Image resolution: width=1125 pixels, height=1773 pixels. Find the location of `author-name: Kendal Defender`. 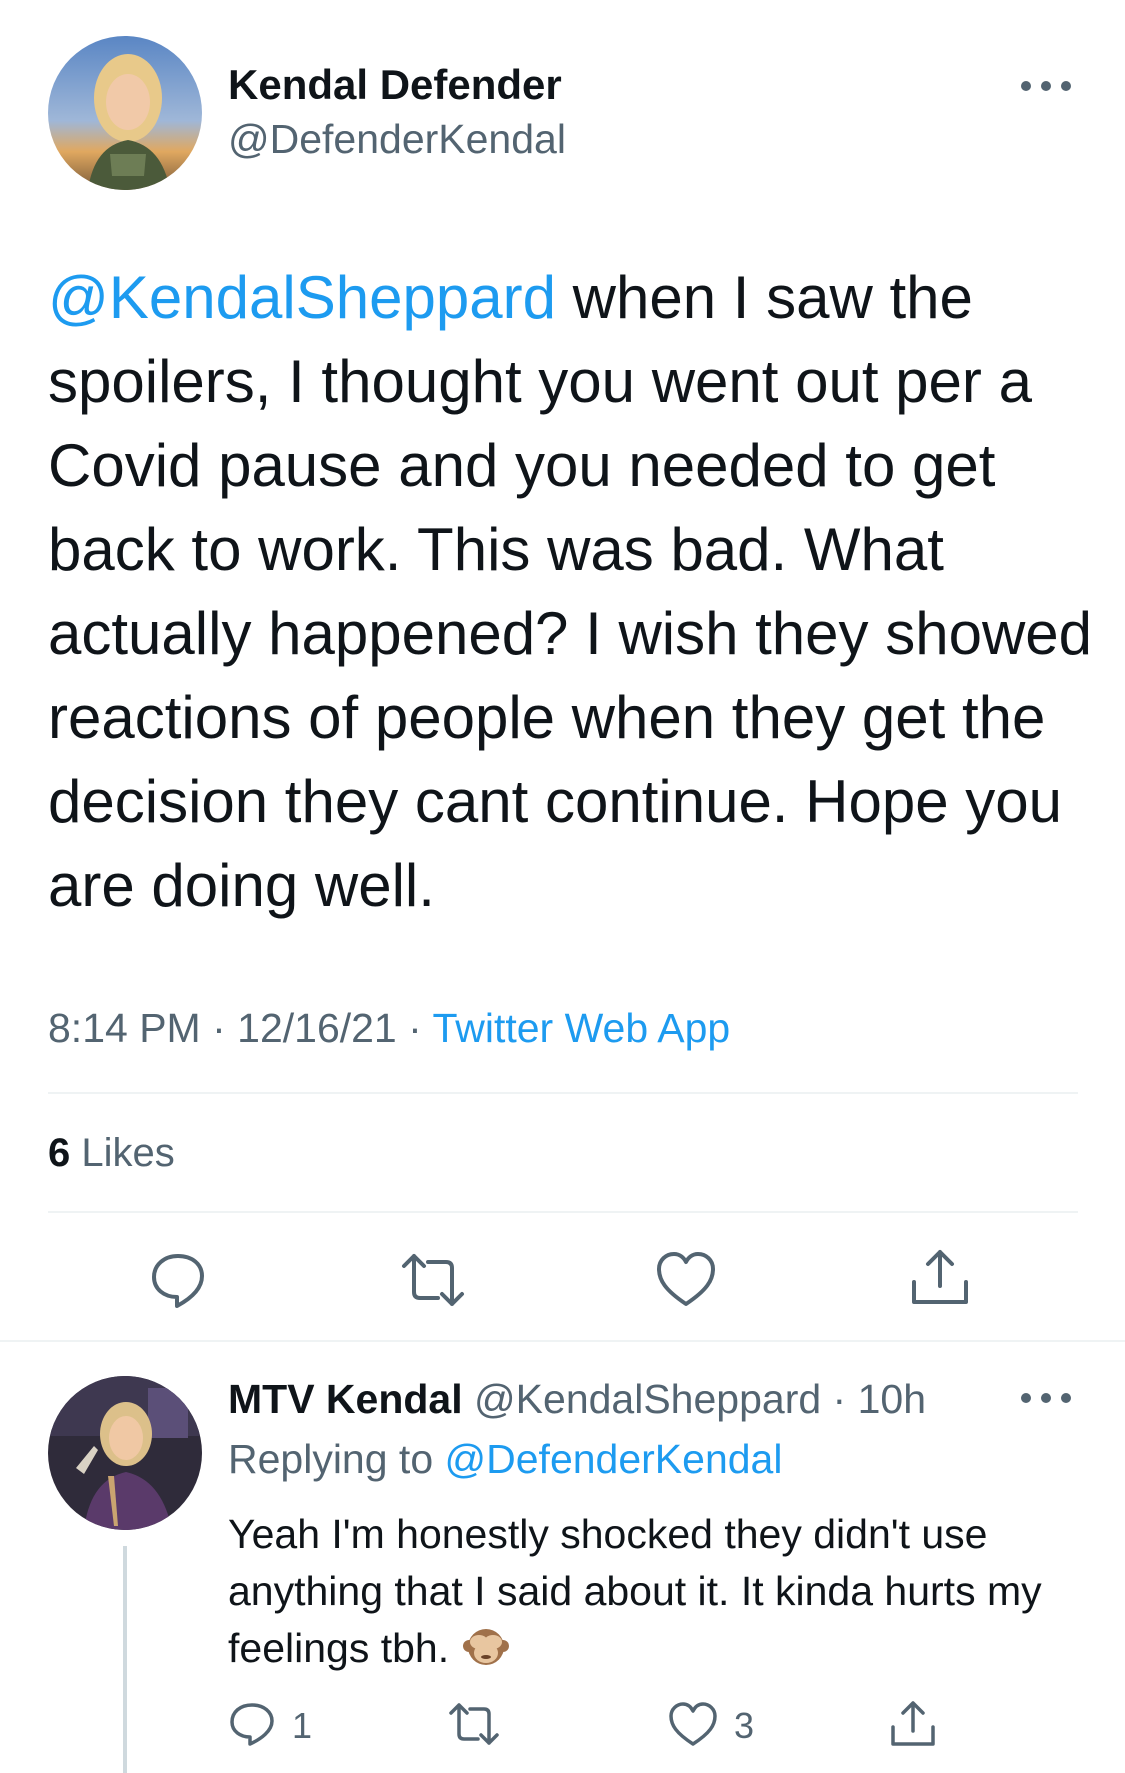

author-name: Kendal Defender is located at coordinates (397, 85).